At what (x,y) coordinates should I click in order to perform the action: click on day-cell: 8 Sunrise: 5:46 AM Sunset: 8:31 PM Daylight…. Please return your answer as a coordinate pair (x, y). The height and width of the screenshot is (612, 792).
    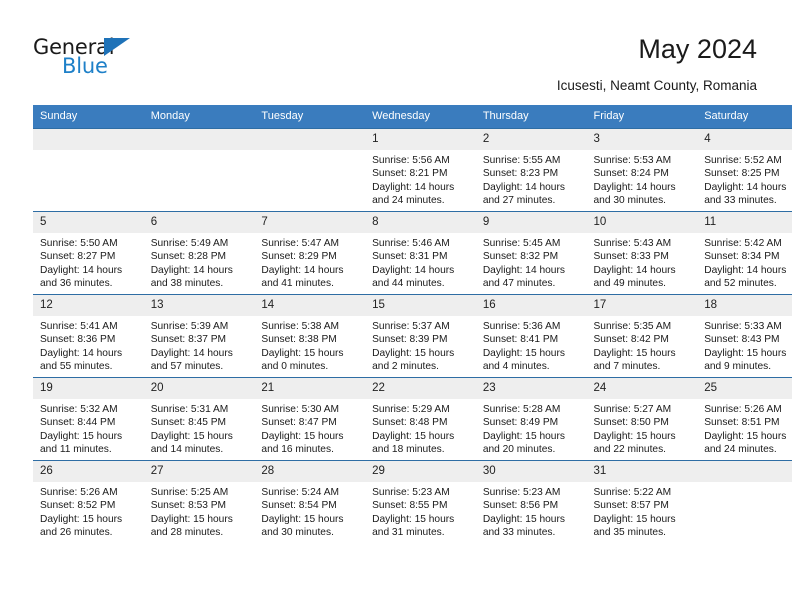
    Looking at the image, I should click on (420, 253).